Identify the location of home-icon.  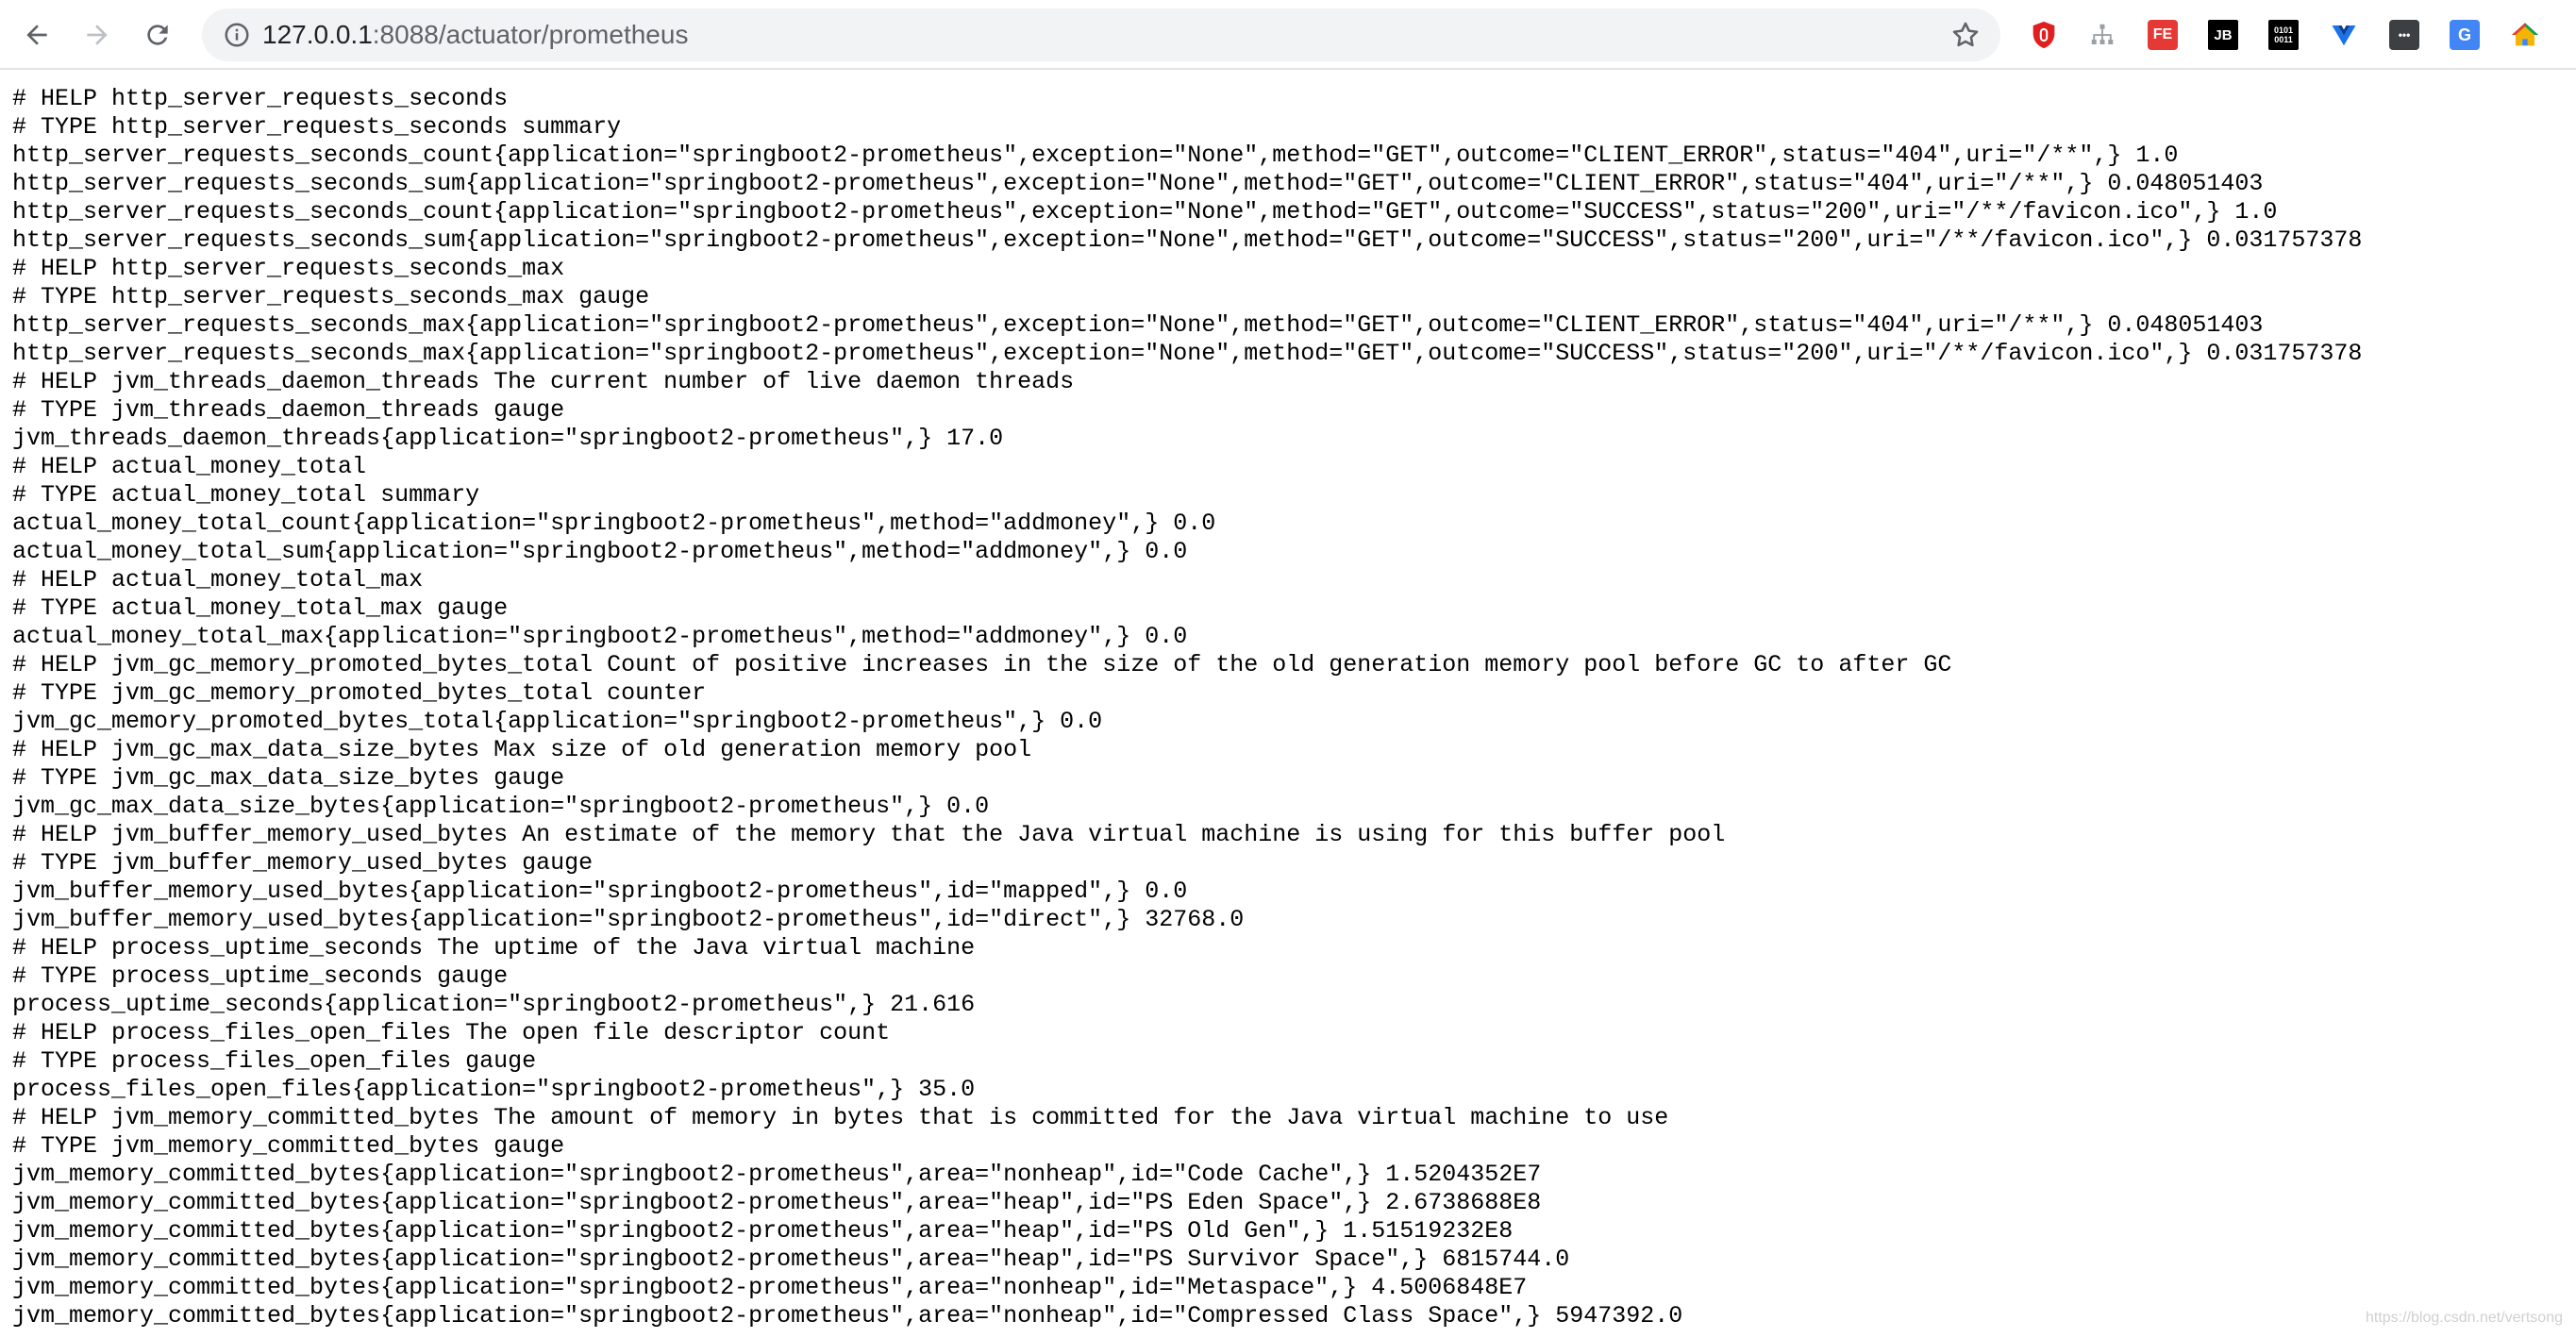
(2525, 34).